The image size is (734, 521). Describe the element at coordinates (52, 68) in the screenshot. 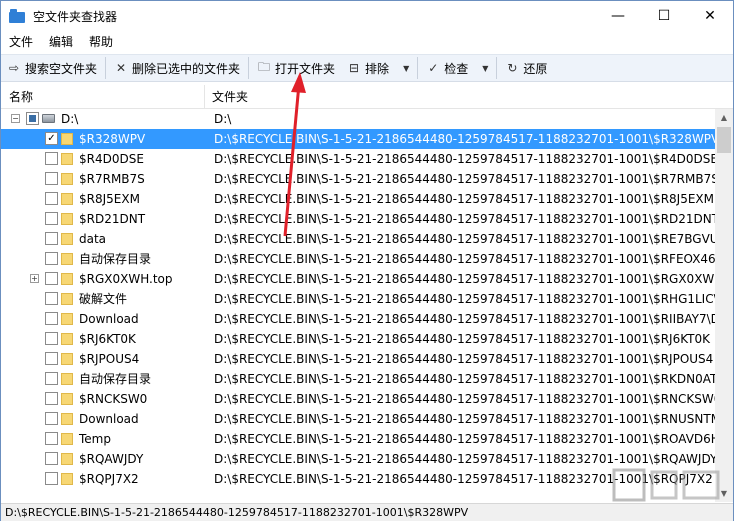

I see `search-empty-folders-button: ⇨ 搜索空文件夹` at that location.